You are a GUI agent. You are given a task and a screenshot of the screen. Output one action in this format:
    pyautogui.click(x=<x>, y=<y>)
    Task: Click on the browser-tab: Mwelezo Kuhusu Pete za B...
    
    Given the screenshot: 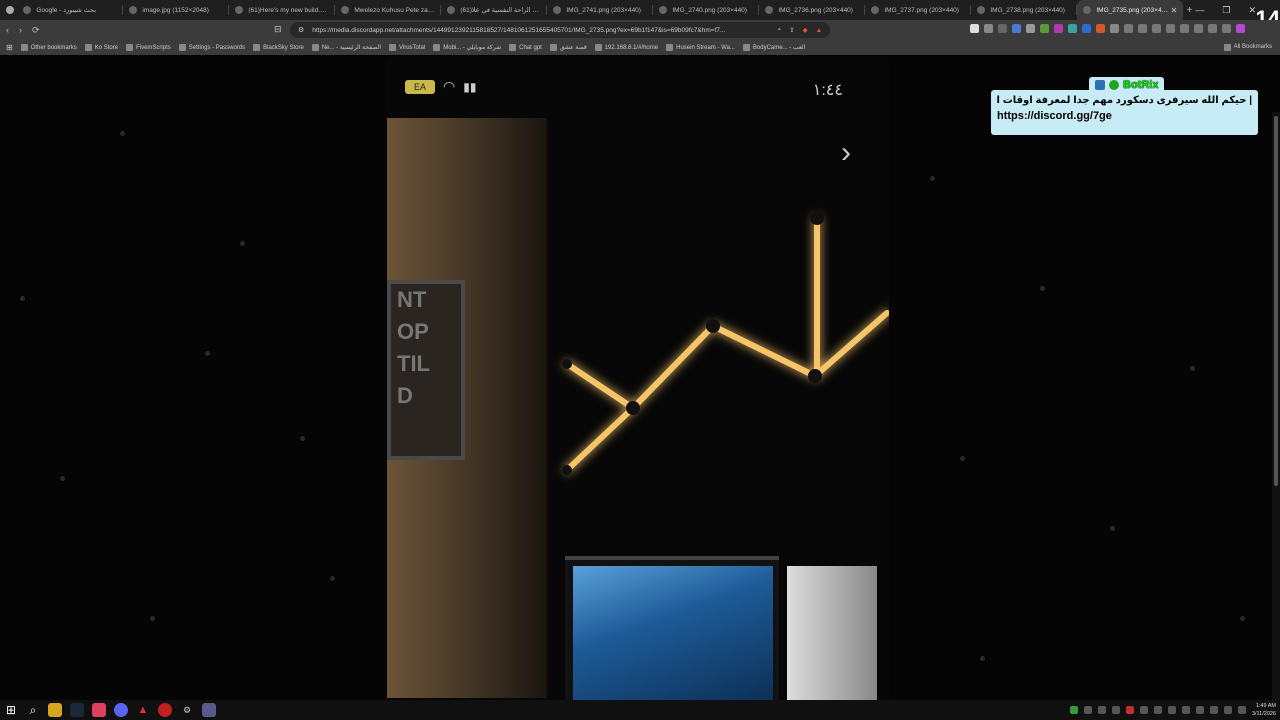 What is the action you would take?
    pyautogui.click(x=388, y=10)
    